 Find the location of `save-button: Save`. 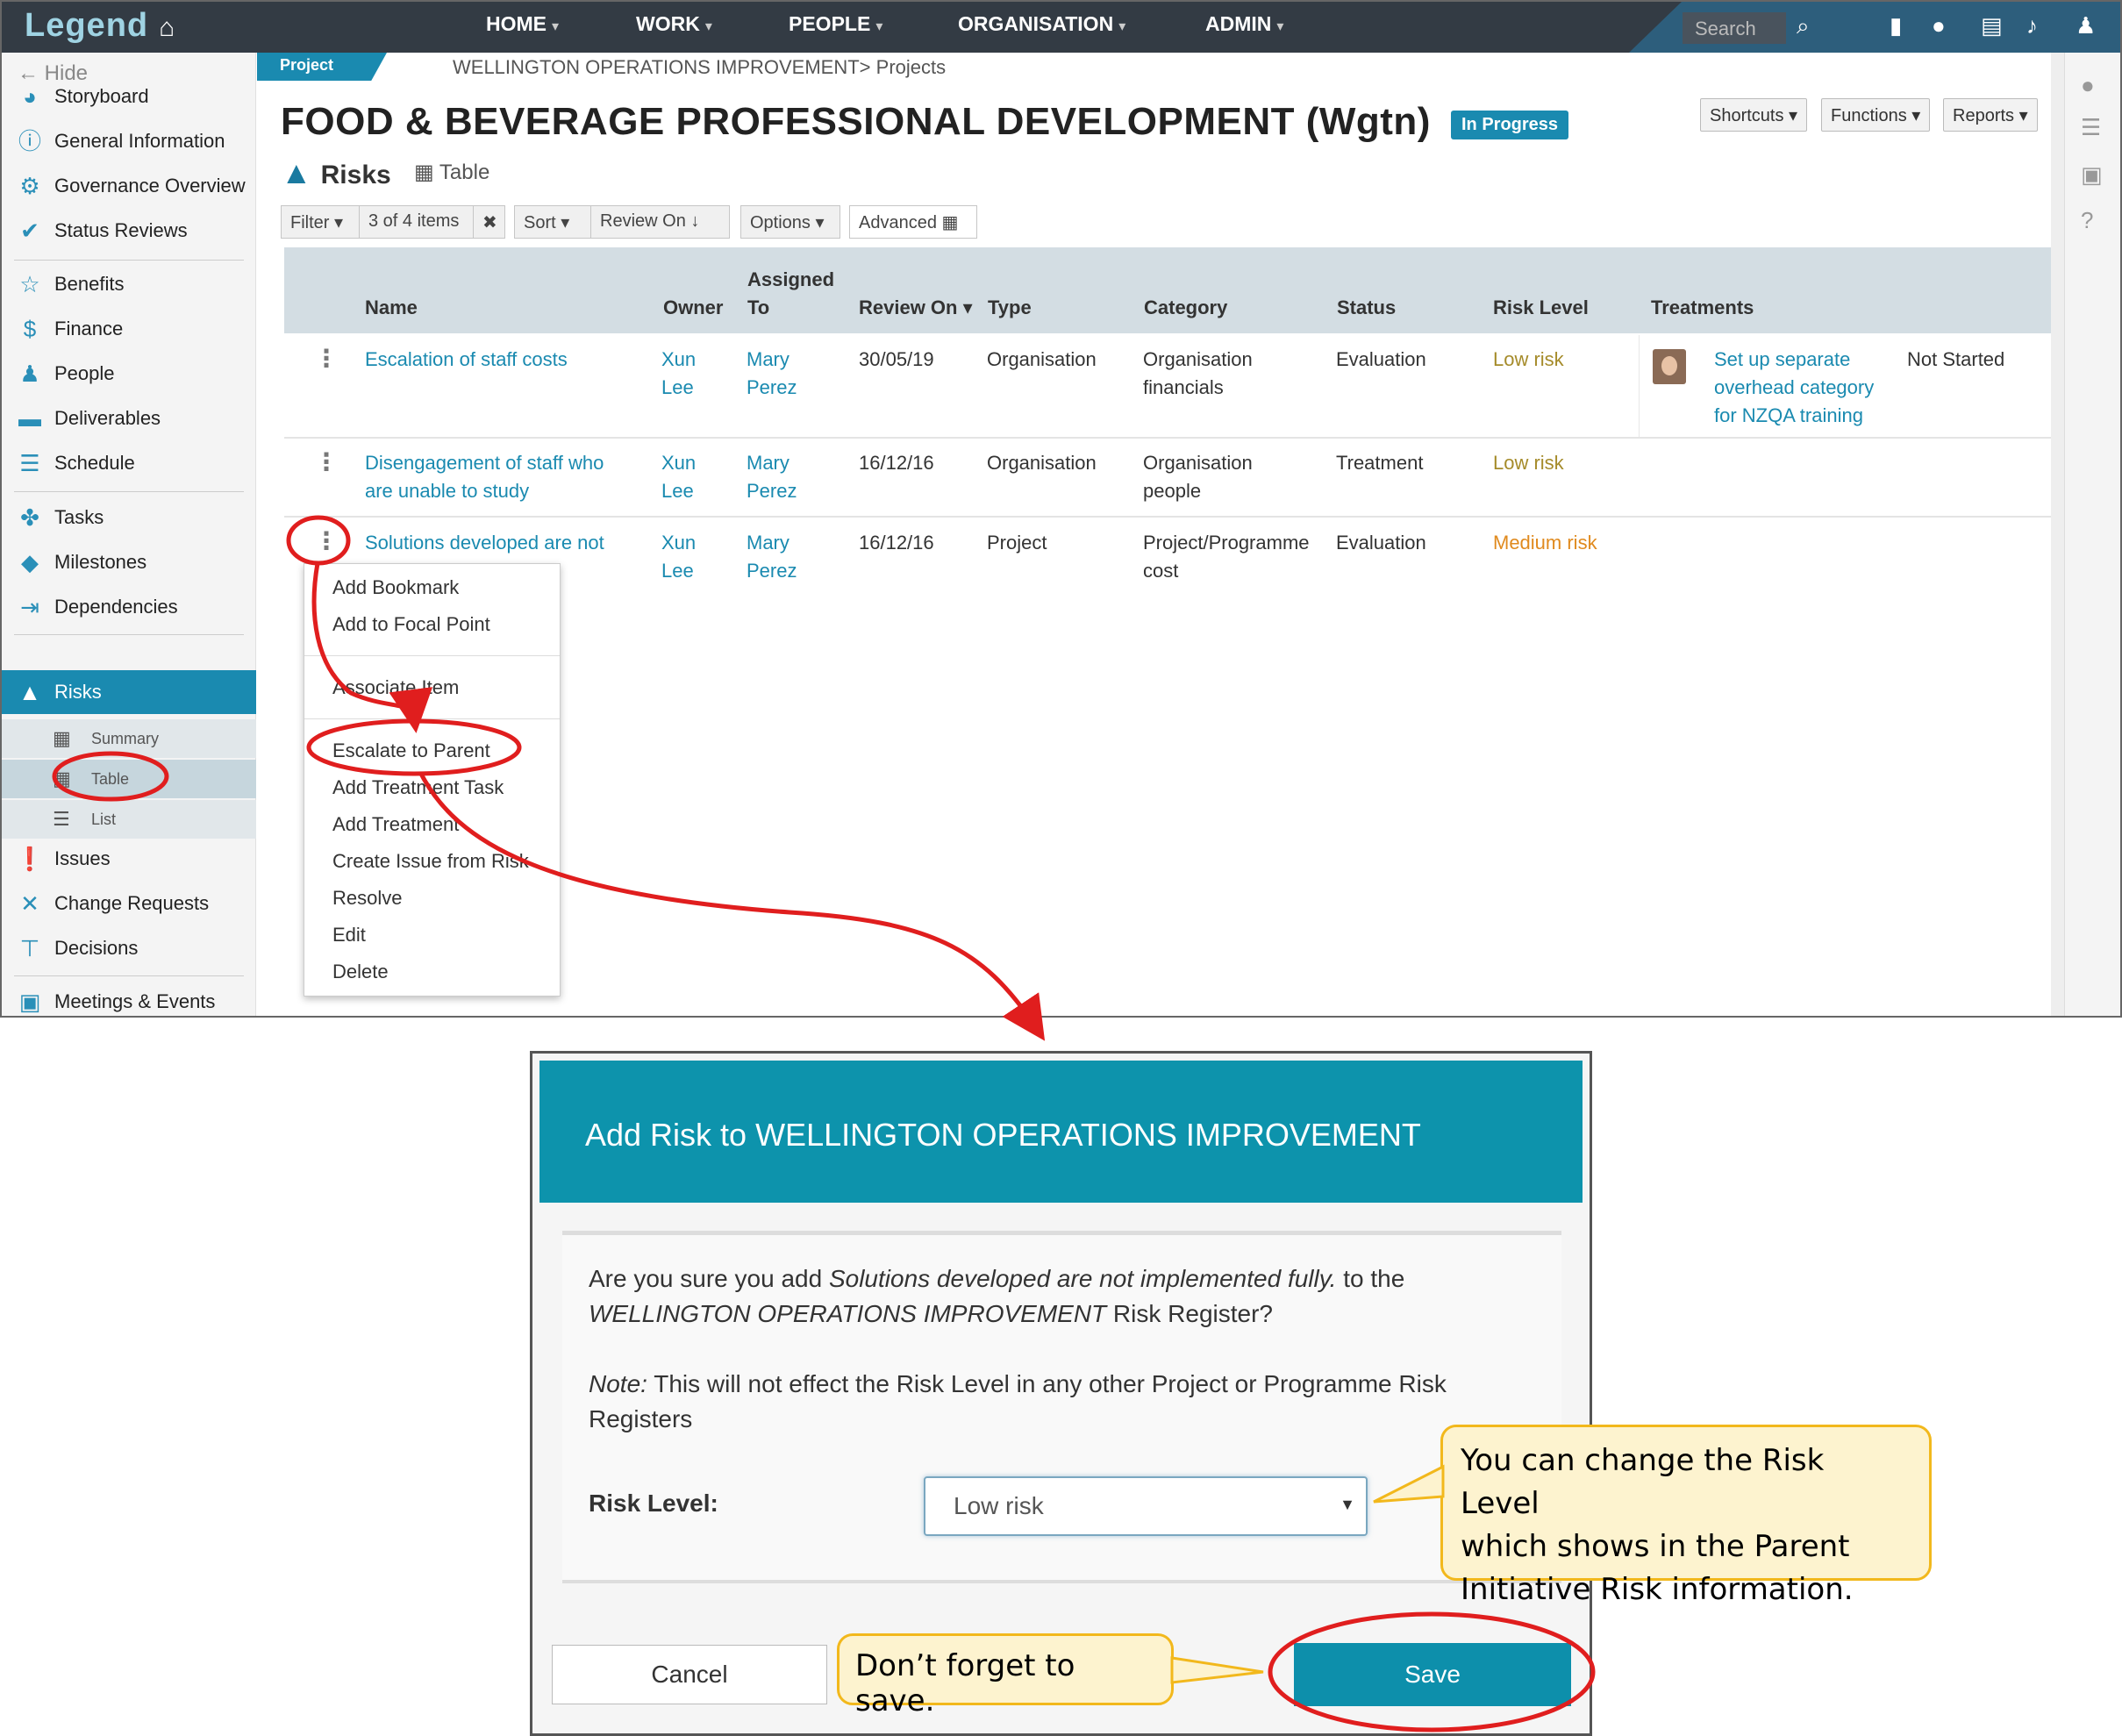

save-button: Save is located at coordinates (1432, 1674).